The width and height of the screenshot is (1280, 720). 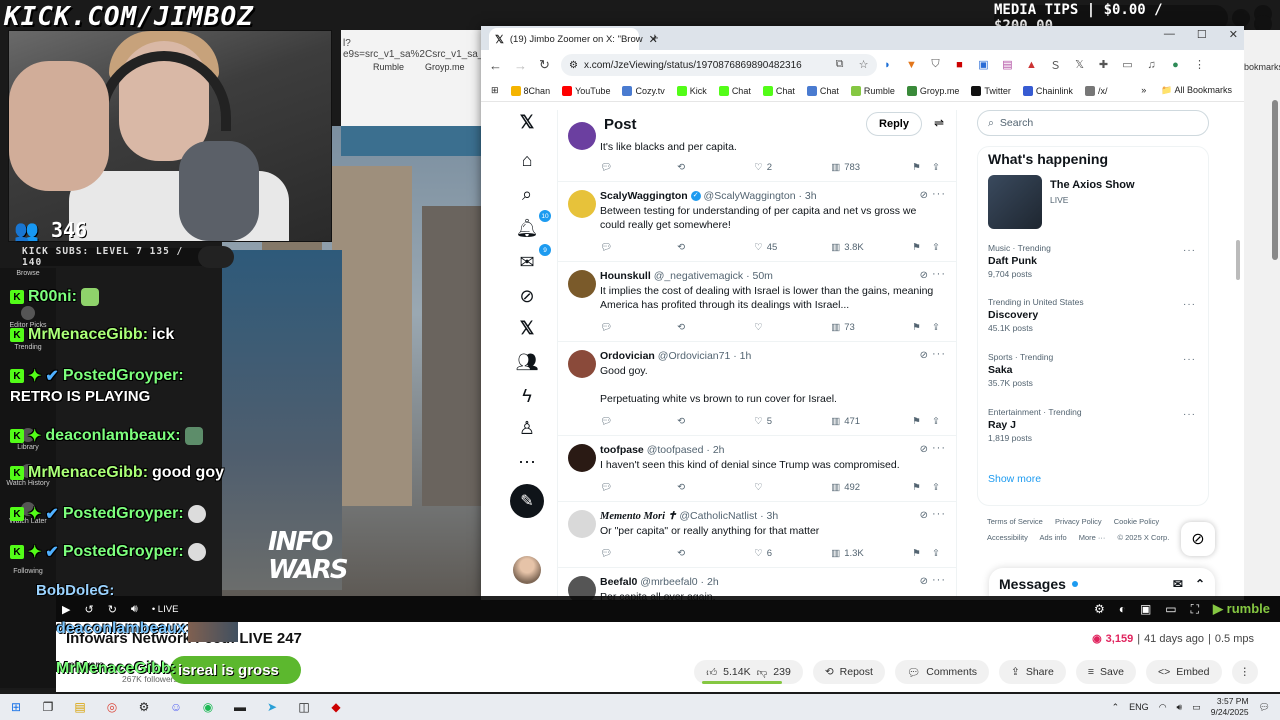 What do you see at coordinates (1145, 609) in the screenshot?
I see `pip-icon: ▣` at bounding box center [1145, 609].